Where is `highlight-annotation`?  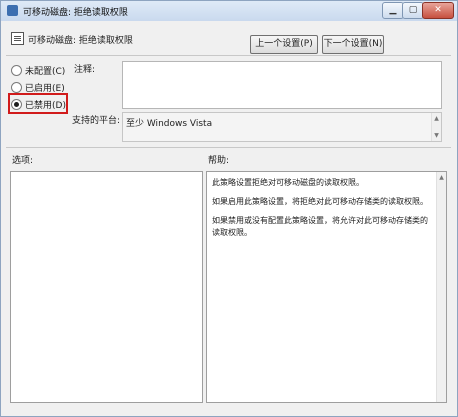
highlight-annotation is located at coordinates (38, 103).